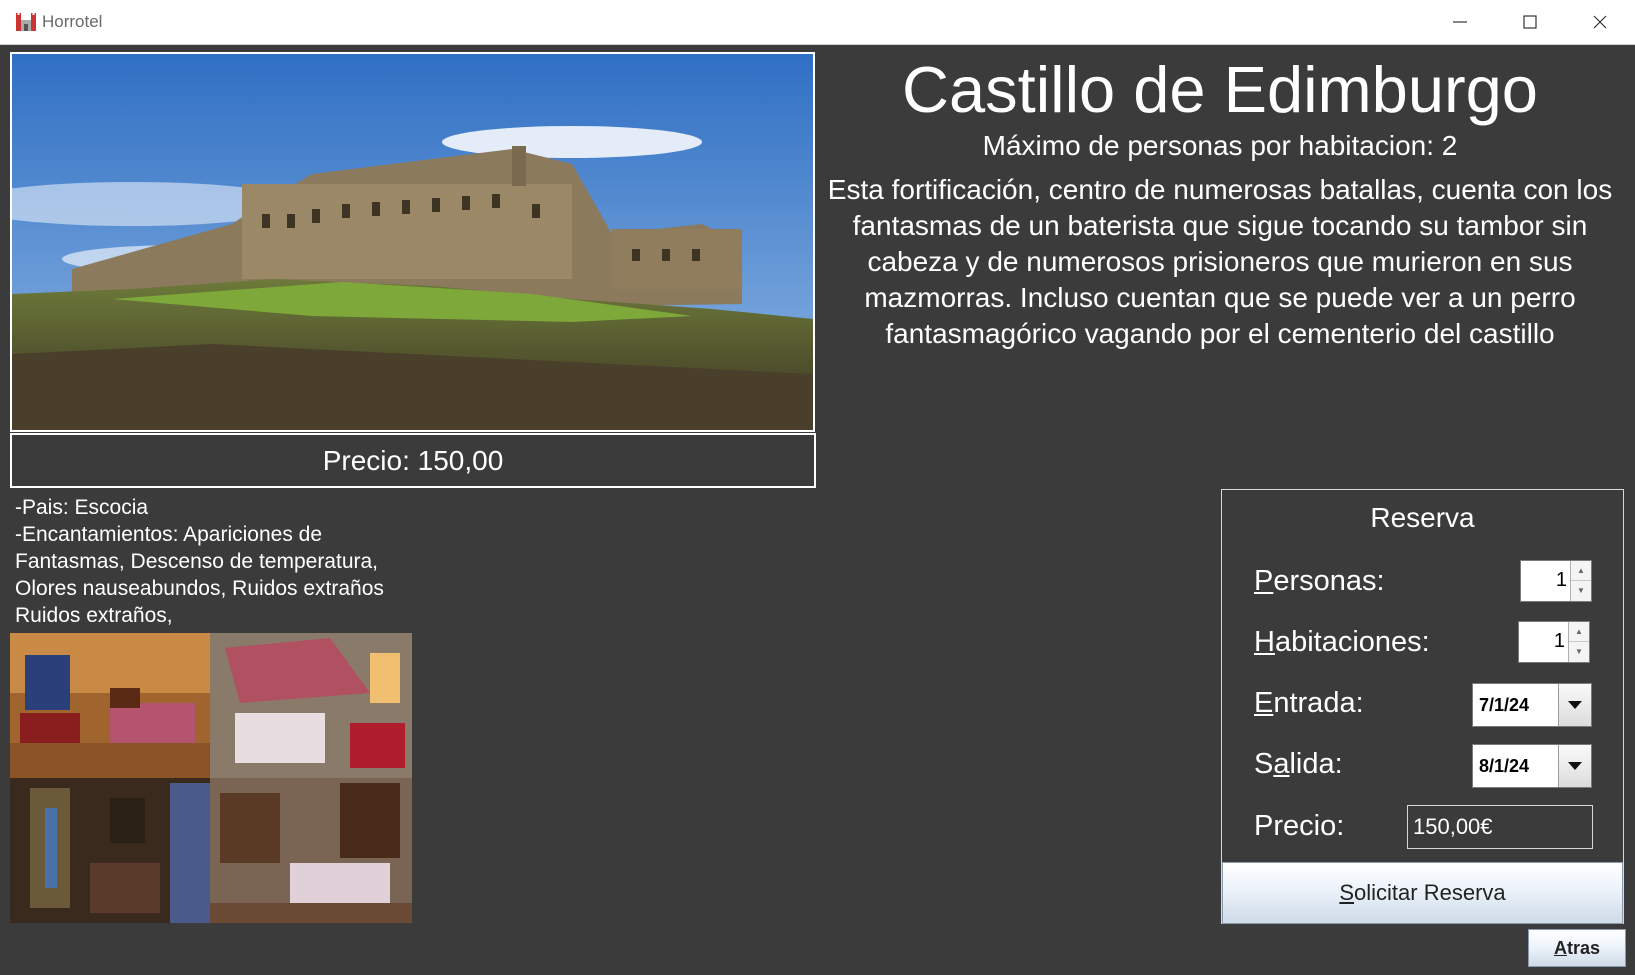 This screenshot has height=975, width=1635. I want to click on country-label: -Pais: Escocia, so click(82, 507).